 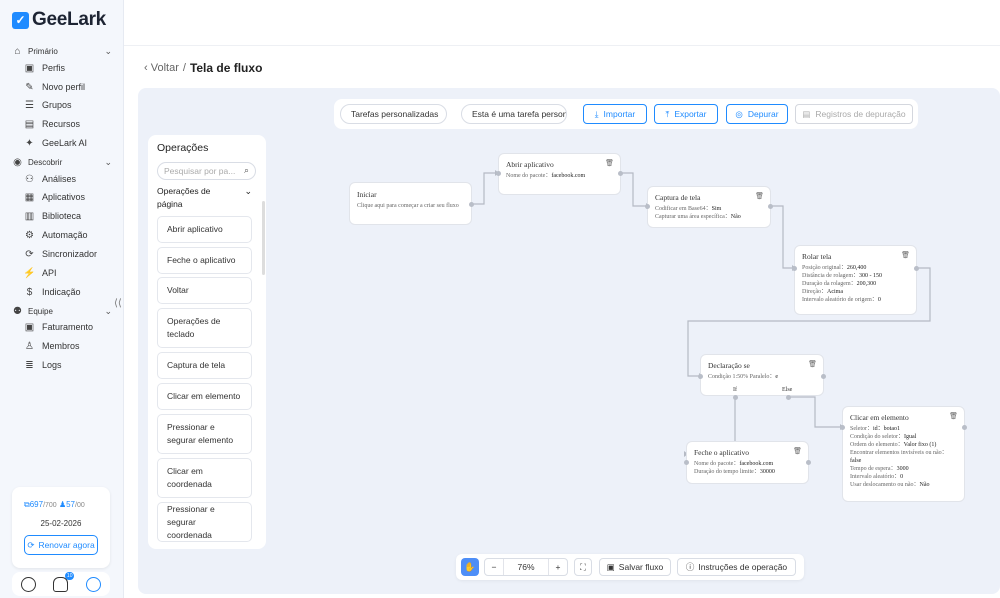 What do you see at coordinates (204, 478) in the screenshot?
I see `operation-item: Clicar em coordenada` at bounding box center [204, 478].